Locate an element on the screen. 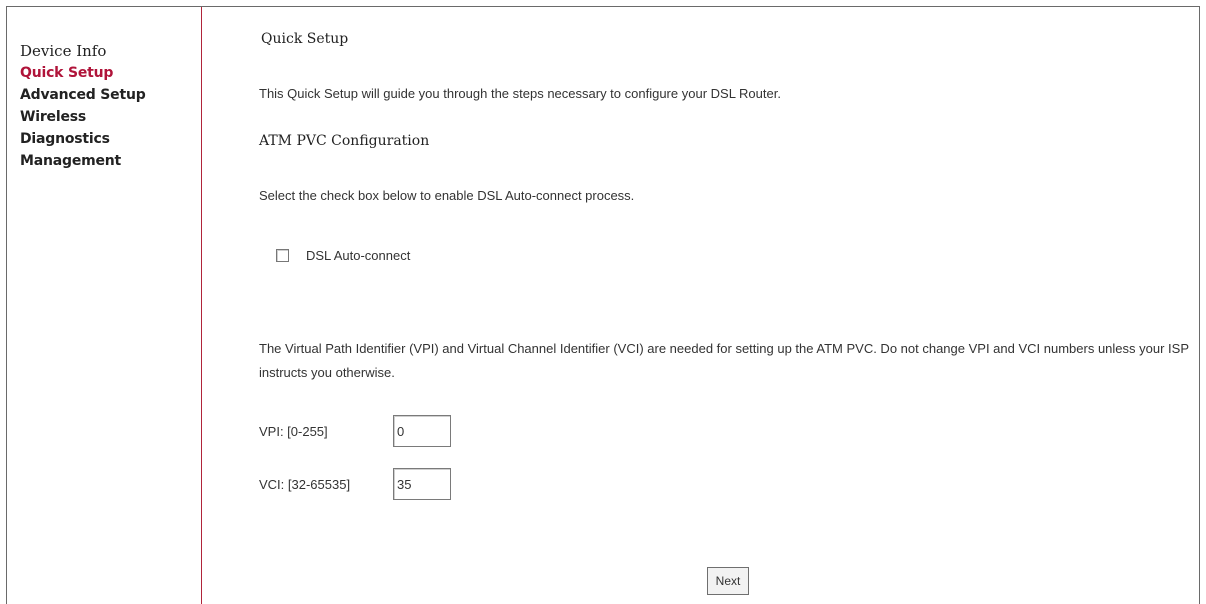 Image resolution: width=1206 pixels, height=604 pixels. vpi-row: VPI: [0-255] is located at coordinates (355, 431).